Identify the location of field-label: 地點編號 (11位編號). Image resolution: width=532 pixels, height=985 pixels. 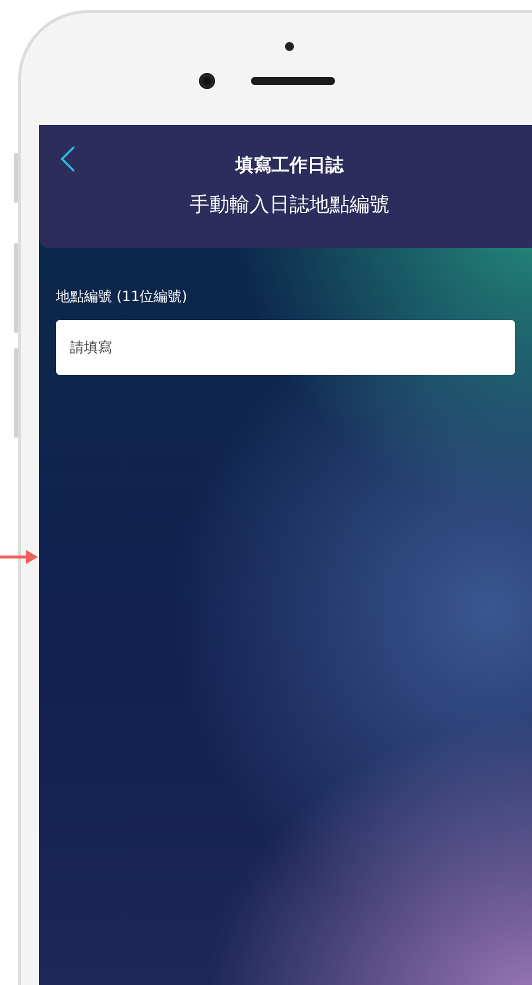
(122, 297).